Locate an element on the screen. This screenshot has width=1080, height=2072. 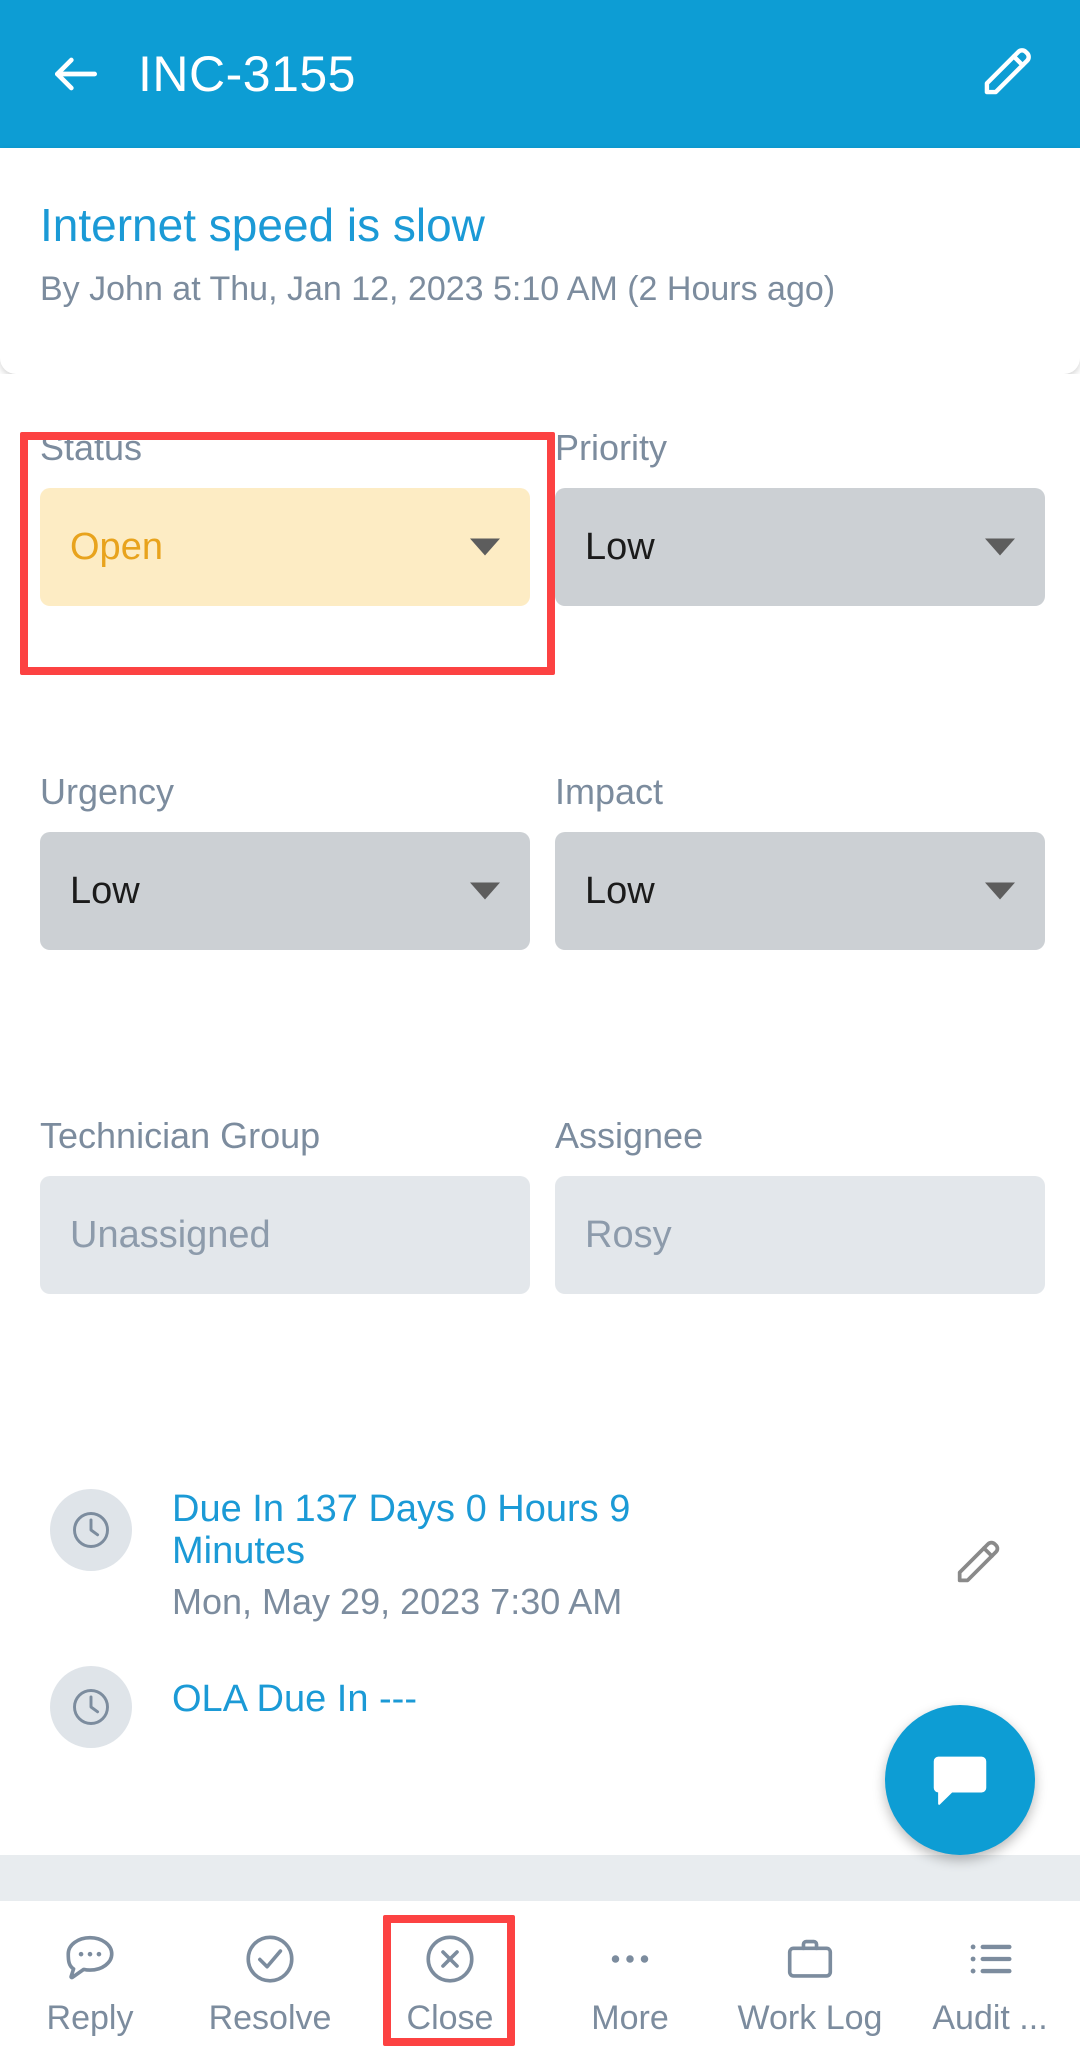
chat-bubble-icon is located at coordinates (960, 1780).